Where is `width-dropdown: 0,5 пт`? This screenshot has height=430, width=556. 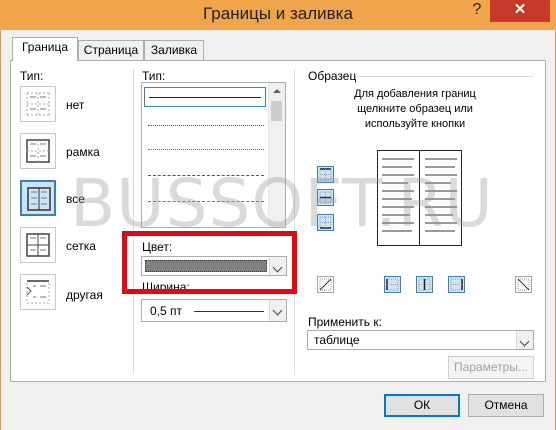
width-dropdown: 0,5 пт is located at coordinates (214, 310).